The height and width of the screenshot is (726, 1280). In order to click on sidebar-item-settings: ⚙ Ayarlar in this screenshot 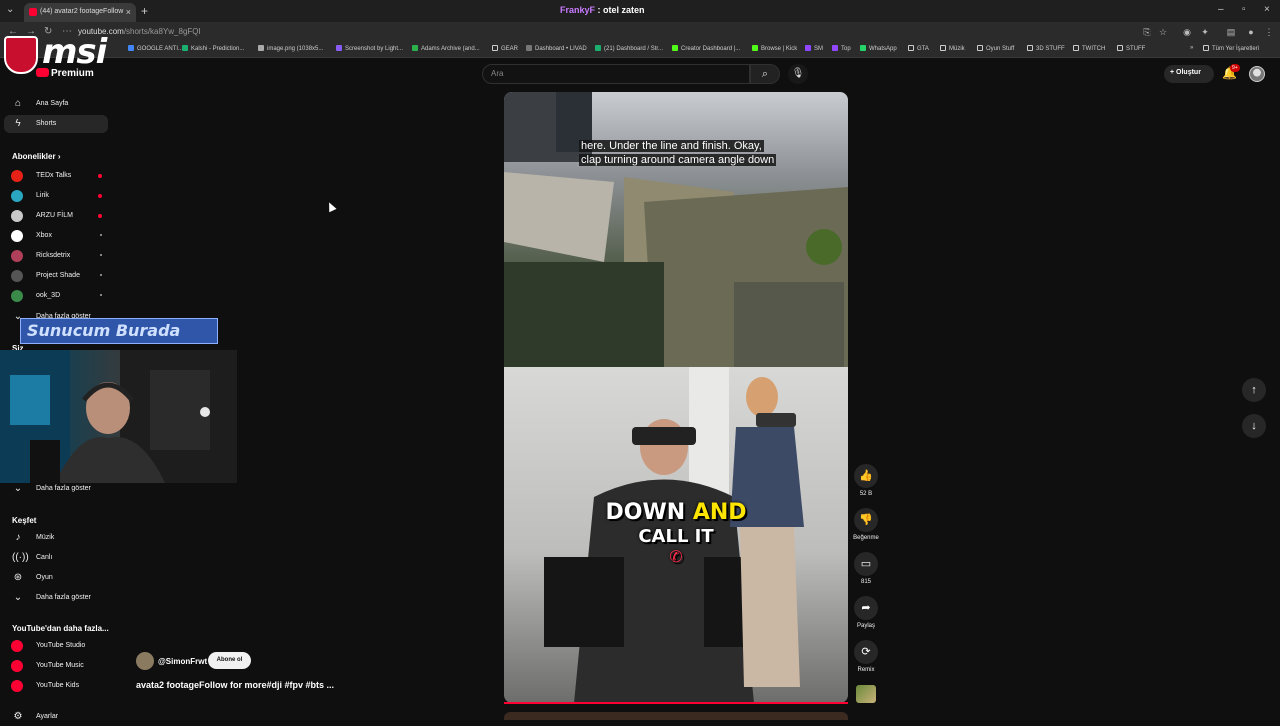, I will do `click(56, 717)`.